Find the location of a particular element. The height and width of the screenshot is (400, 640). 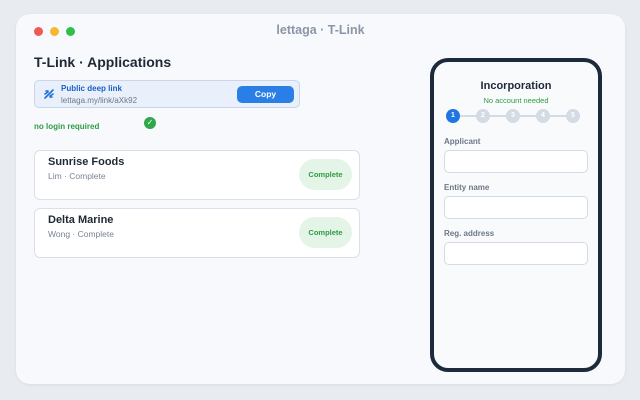

copy-link-button: Copy is located at coordinates (265, 94).